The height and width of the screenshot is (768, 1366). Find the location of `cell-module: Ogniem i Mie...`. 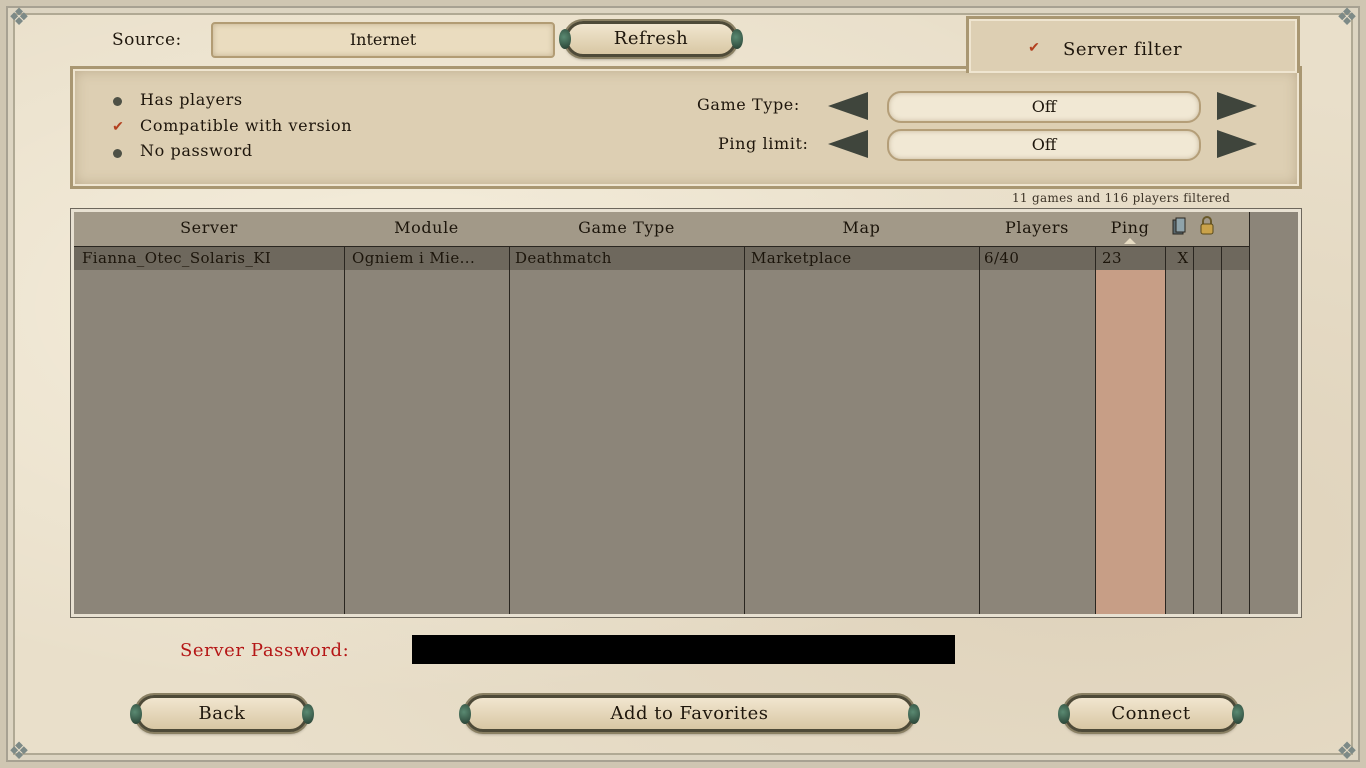

cell-module: Ogniem i Mie... is located at coordinates (414, 258).